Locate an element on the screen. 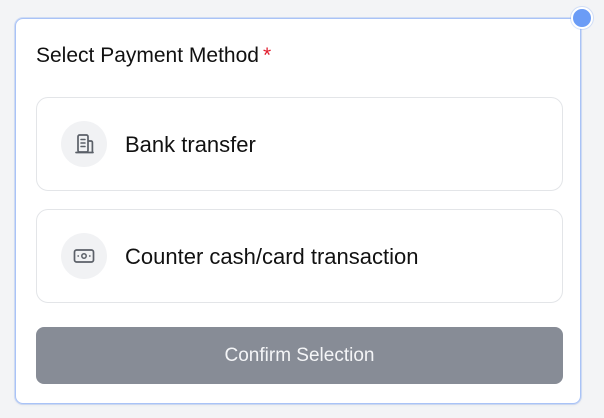 This screenshot has height=418, width=604. bank-icon-wrapper is located at coordinates (84, 144).